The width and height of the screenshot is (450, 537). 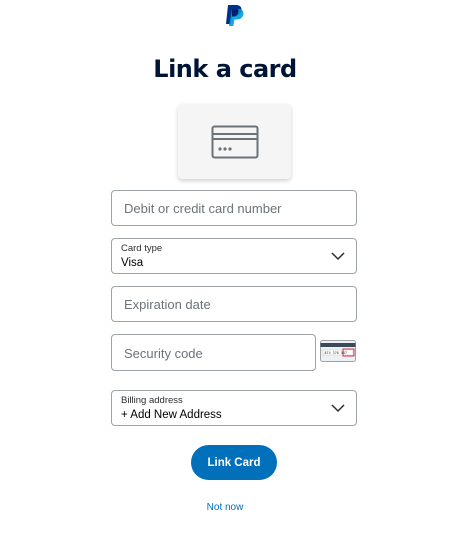 What do you see at coordinates (171, 415) in the screenshot?
I see `billing-address-value: + Add New Address` at bounding box center [171, 415].